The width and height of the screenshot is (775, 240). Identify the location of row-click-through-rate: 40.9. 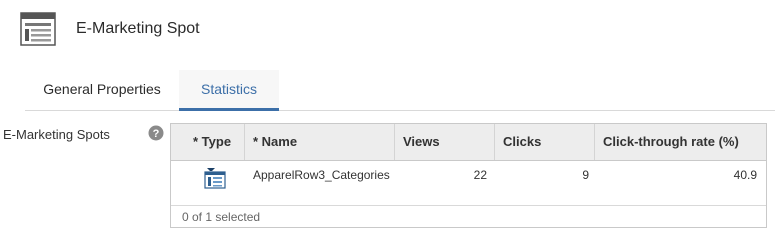
(745, 175).